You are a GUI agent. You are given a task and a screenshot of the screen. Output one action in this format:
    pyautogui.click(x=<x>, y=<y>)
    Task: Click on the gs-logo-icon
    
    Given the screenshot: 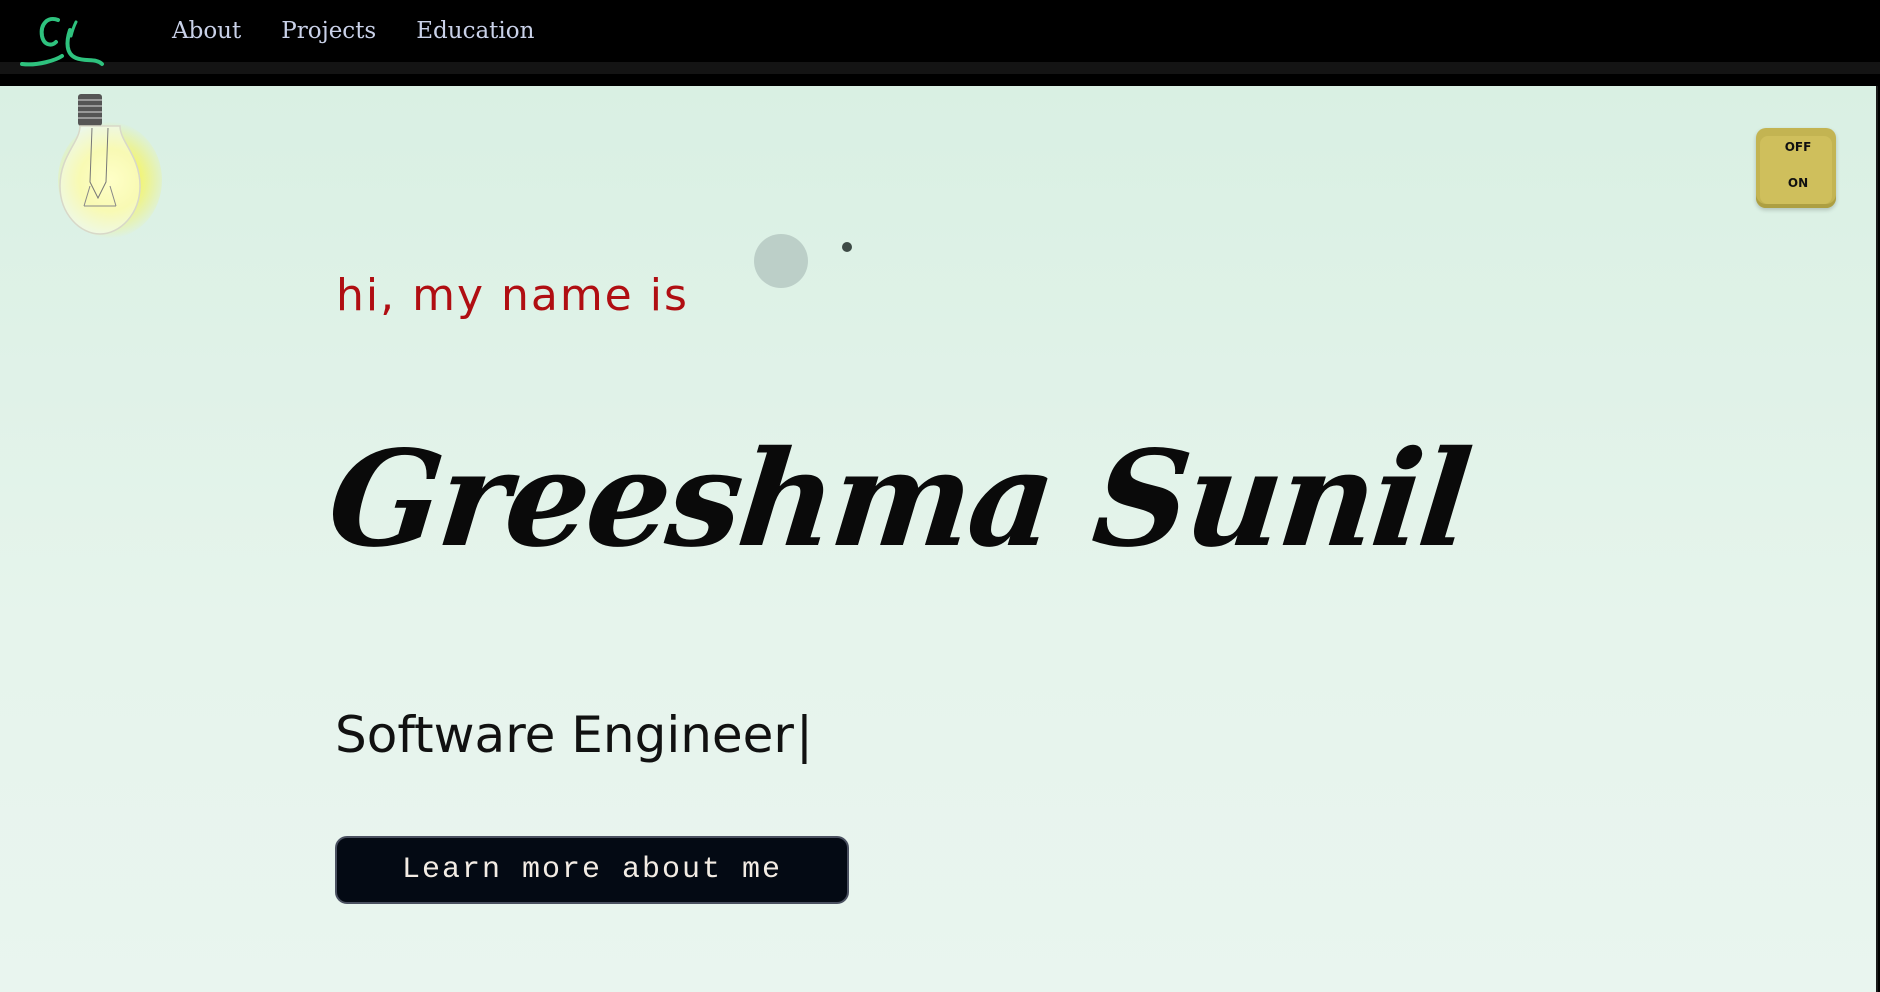 What is the action you would take?
    pyautogui.click(x=62, y=41)
    